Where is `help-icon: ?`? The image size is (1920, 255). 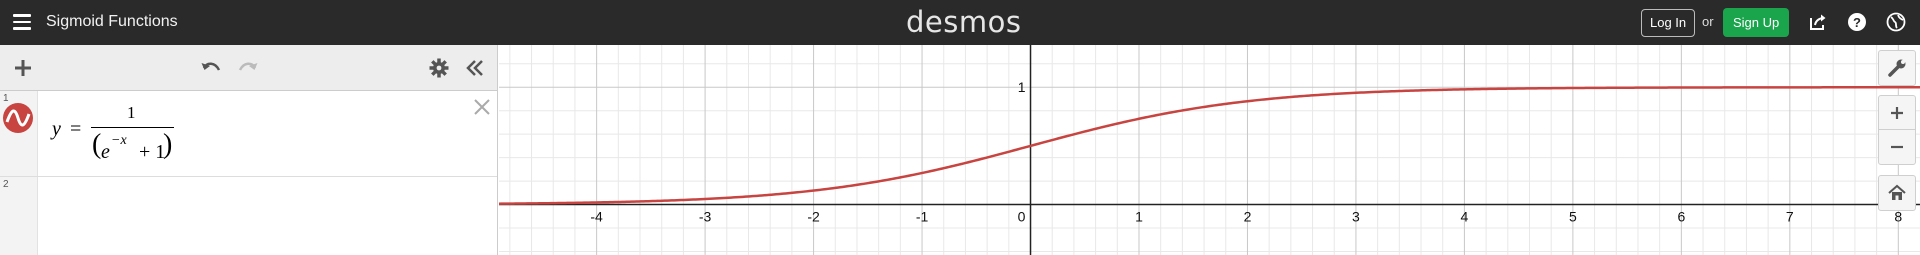
help-icon: ? is located at coordinates (1857, 22).